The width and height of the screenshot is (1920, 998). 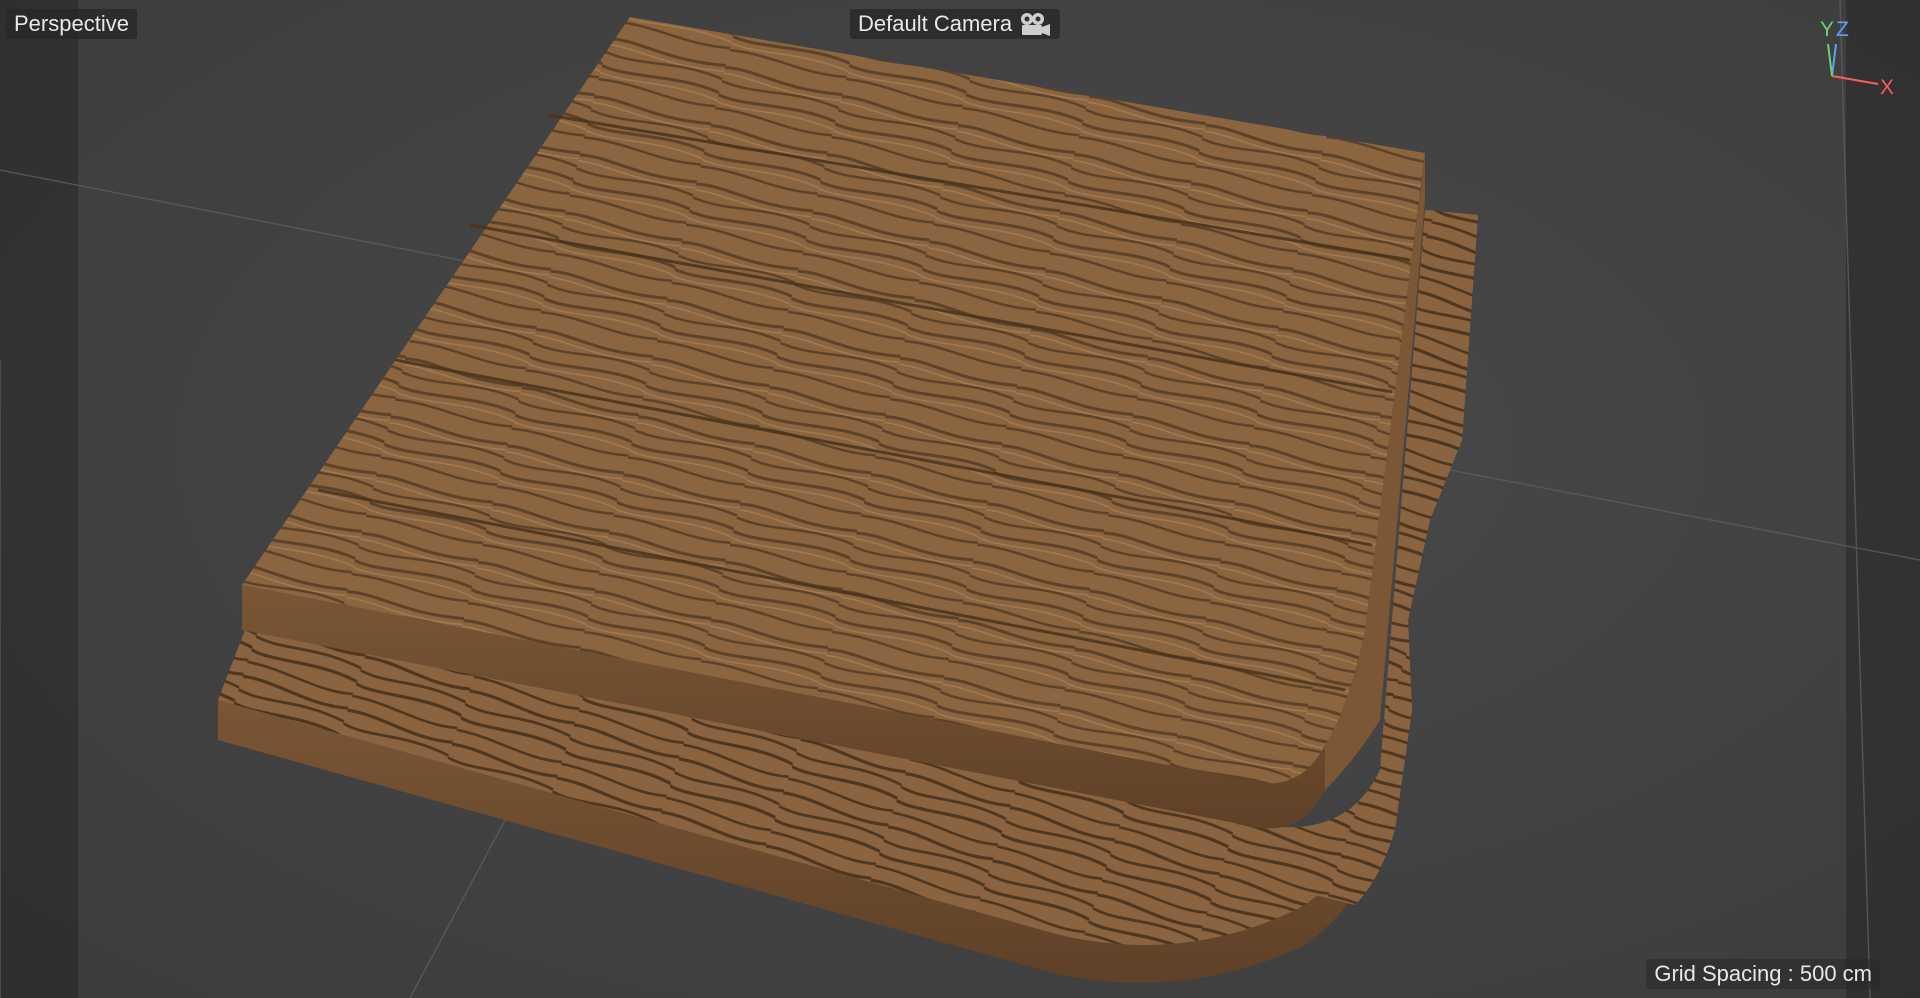 I want to click on camera-icon, so click(x=1035, y=24).